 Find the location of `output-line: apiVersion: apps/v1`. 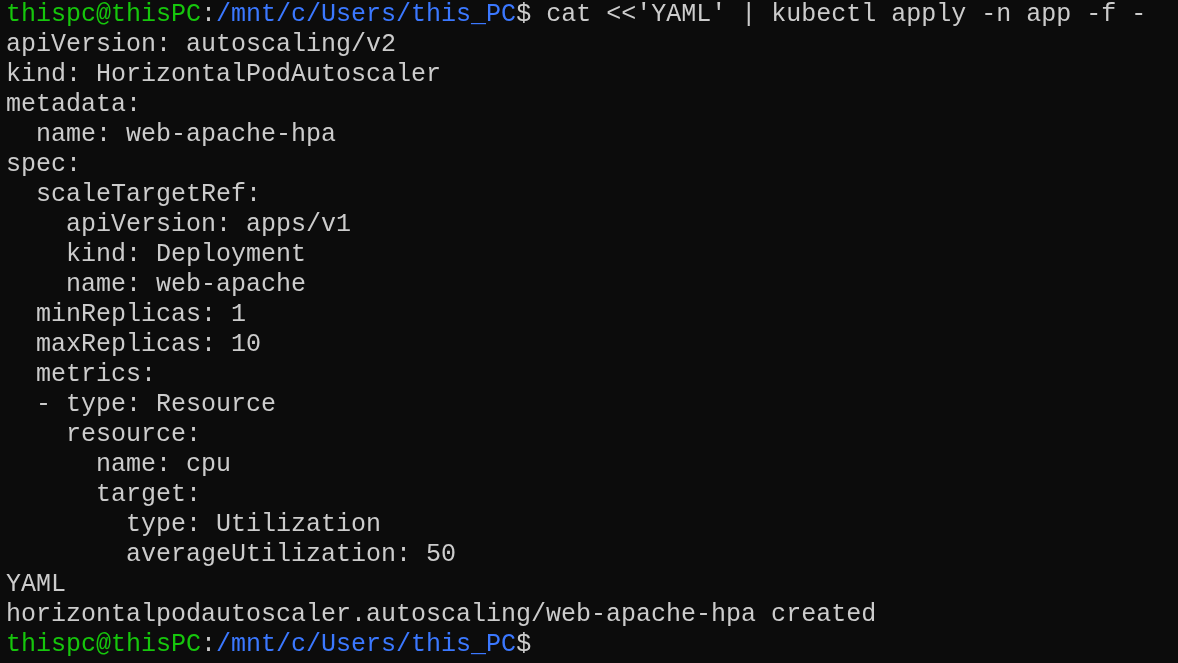

output-line: apiVersion: apps/v1 is located at coordinates (208, 224).